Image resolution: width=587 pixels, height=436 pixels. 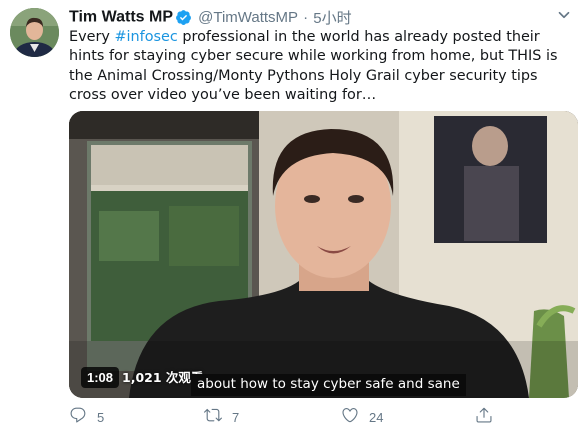 I want to click on reply-icon, so click(x=78, y=417).